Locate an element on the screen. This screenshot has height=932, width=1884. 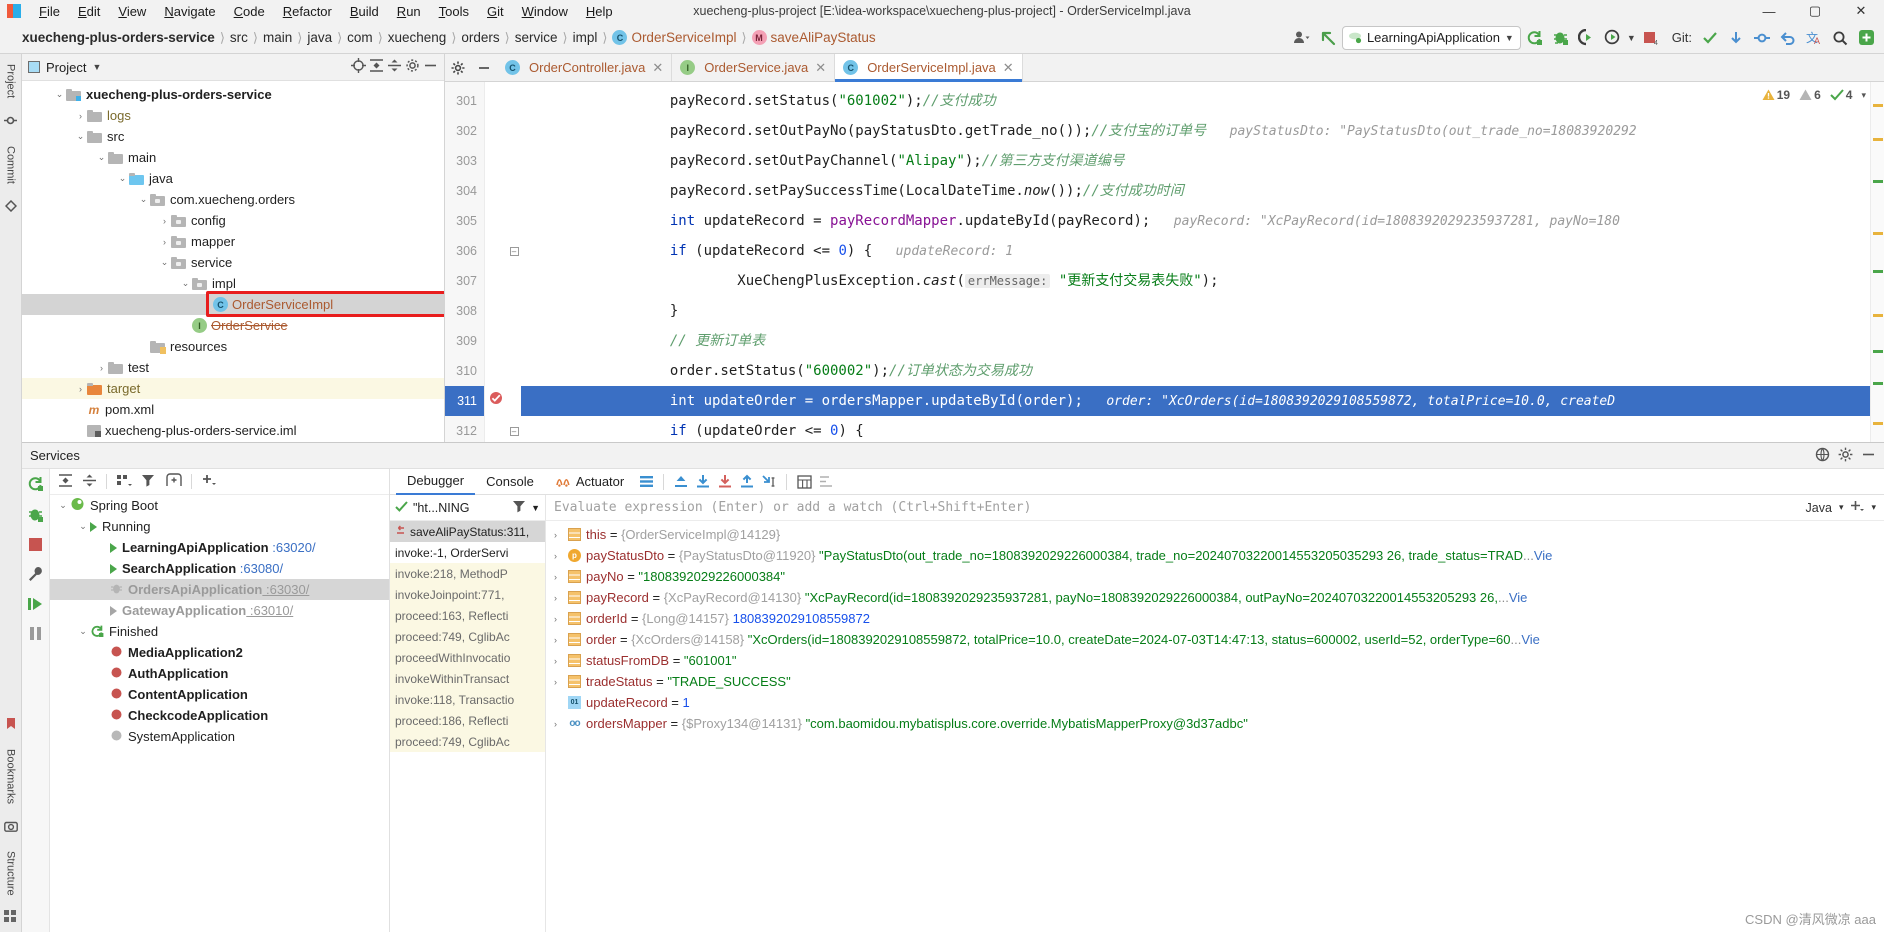
project-view-dropdown-icon: ▼ is located at coordinates (96, 67).